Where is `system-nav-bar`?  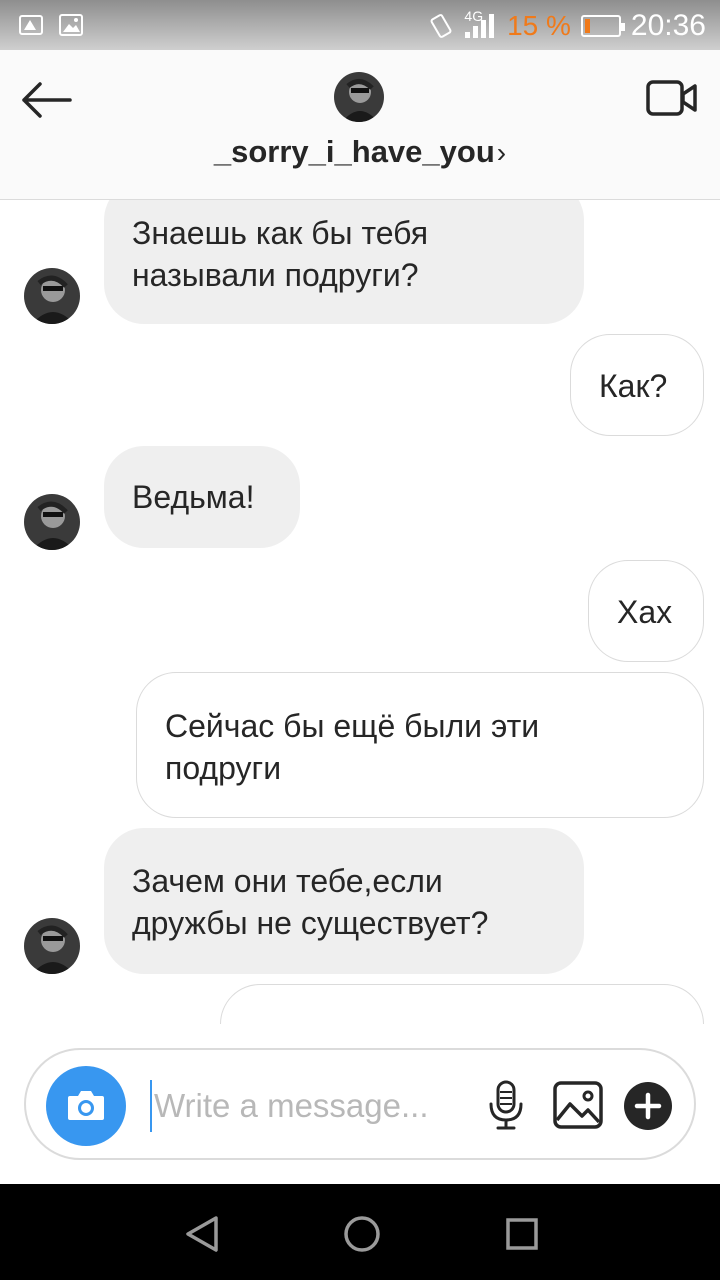
system-nav-bar is located at coordinates (360, 1232).